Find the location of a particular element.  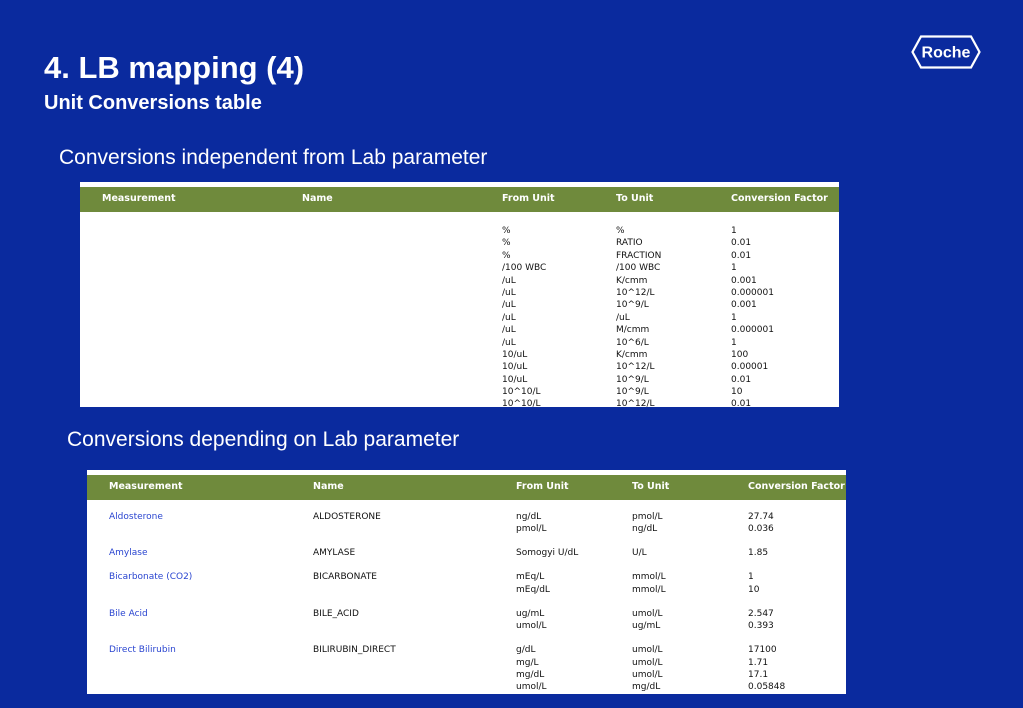

name-cell: BILE_ACID is located at coordinates (336, 613).